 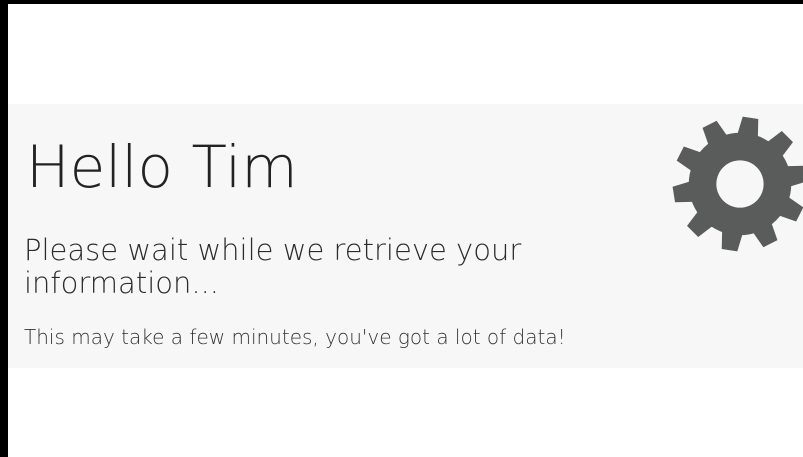 I want to click on greeting-heading: Hello Tim, so click(x=162, y=167).